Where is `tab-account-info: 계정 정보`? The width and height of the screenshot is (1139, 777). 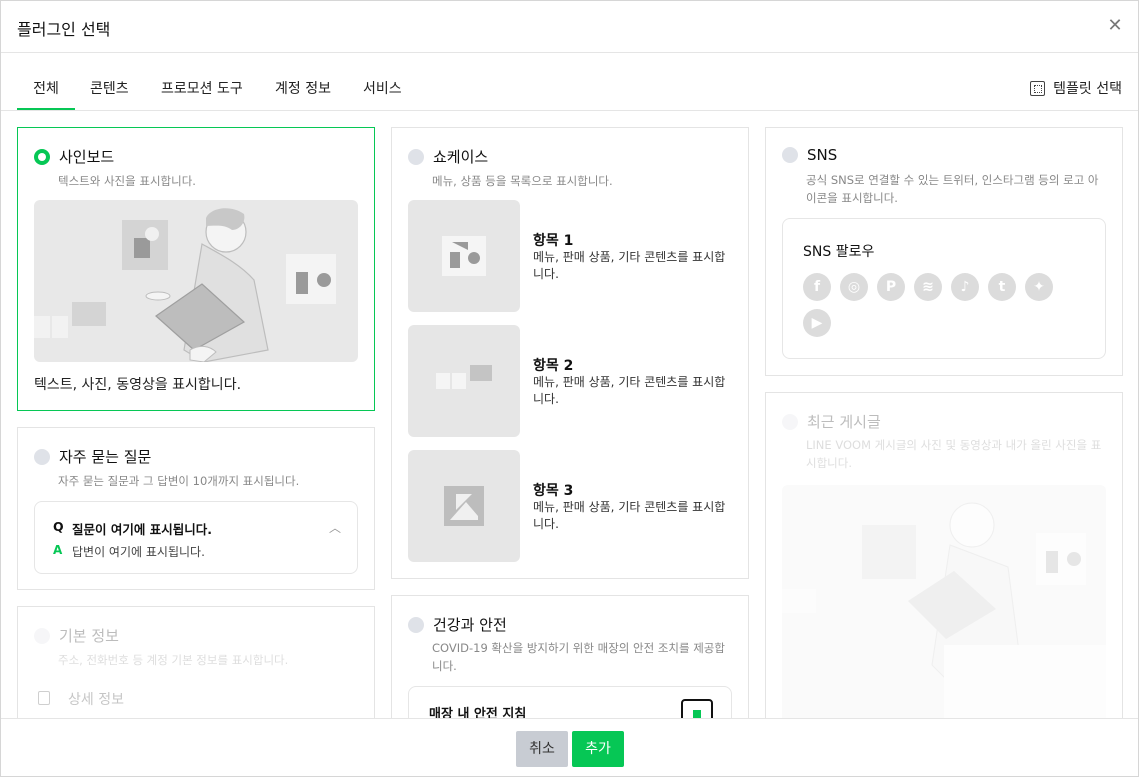 tab-account-info: 계정 정보 is located at coordinates (303, 94).